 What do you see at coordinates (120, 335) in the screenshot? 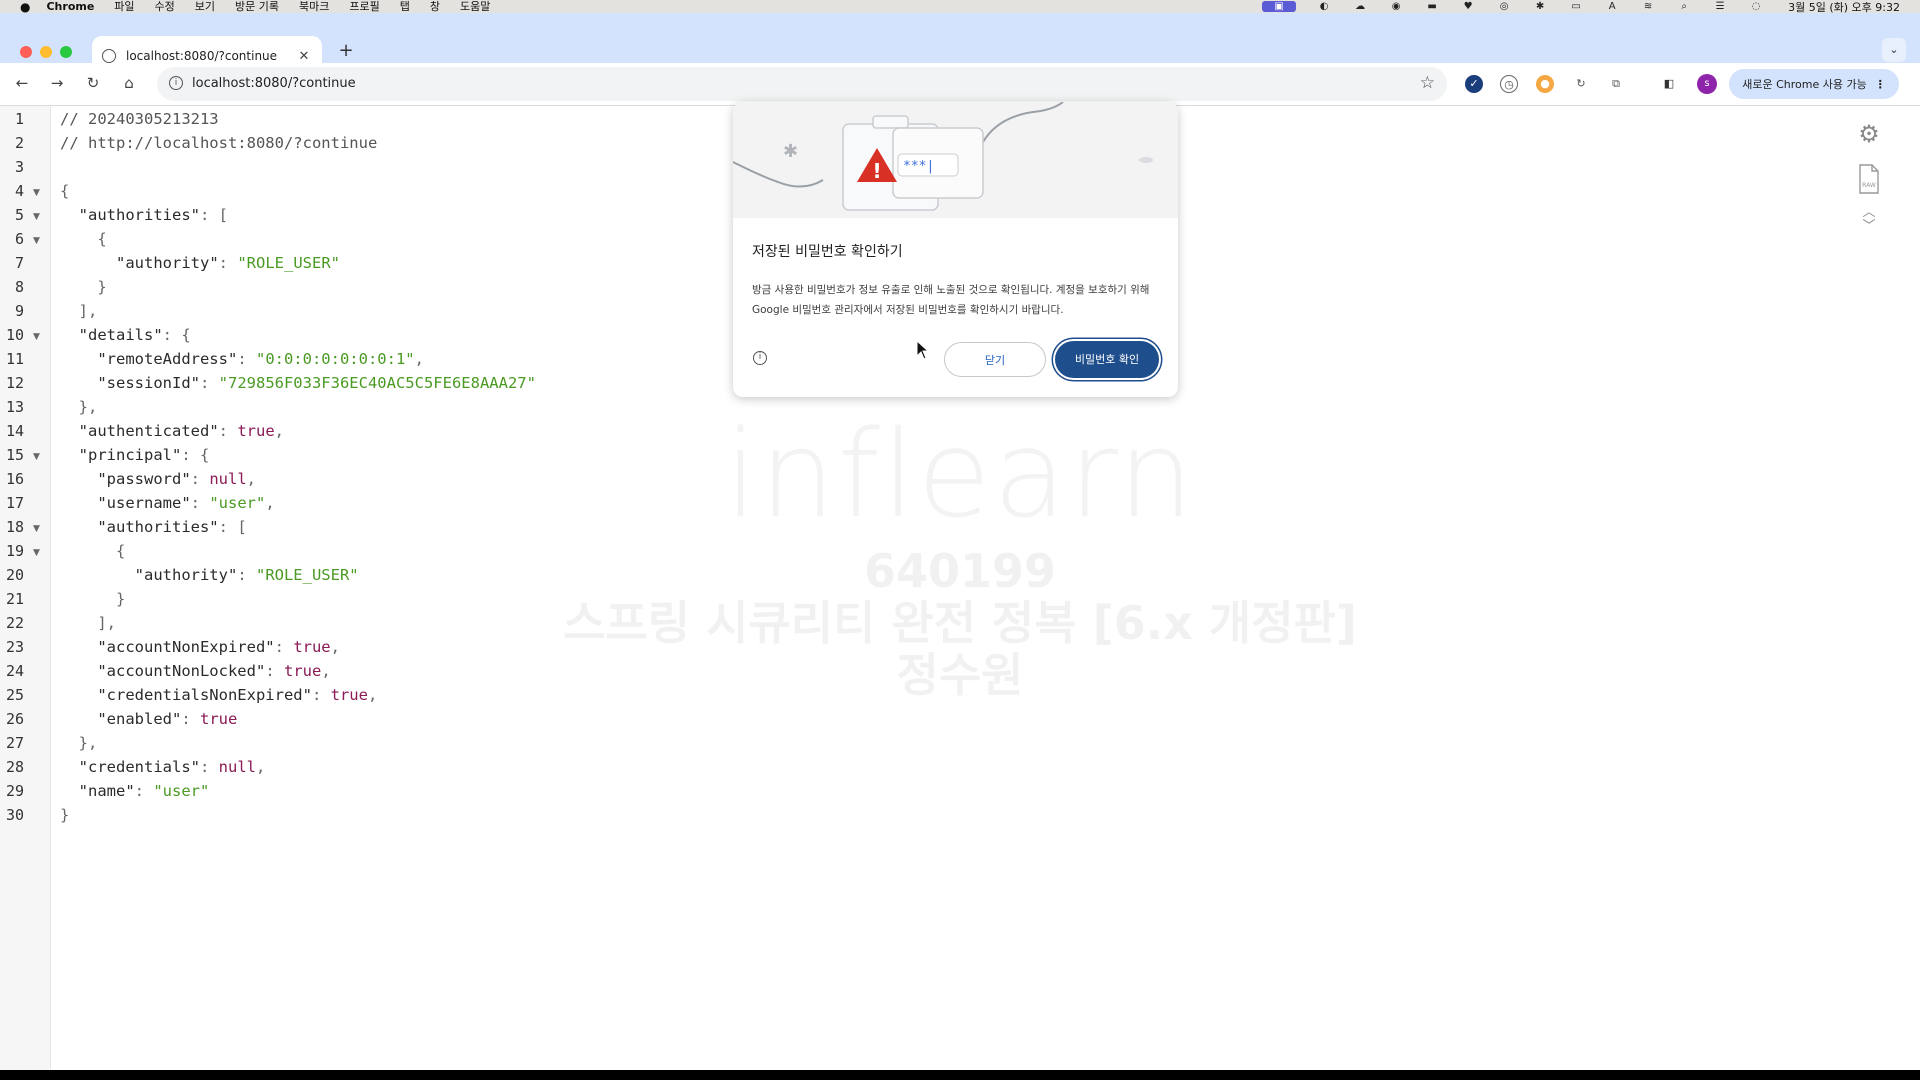
I see `json-key: "details"` at bounding box center [120, 335].